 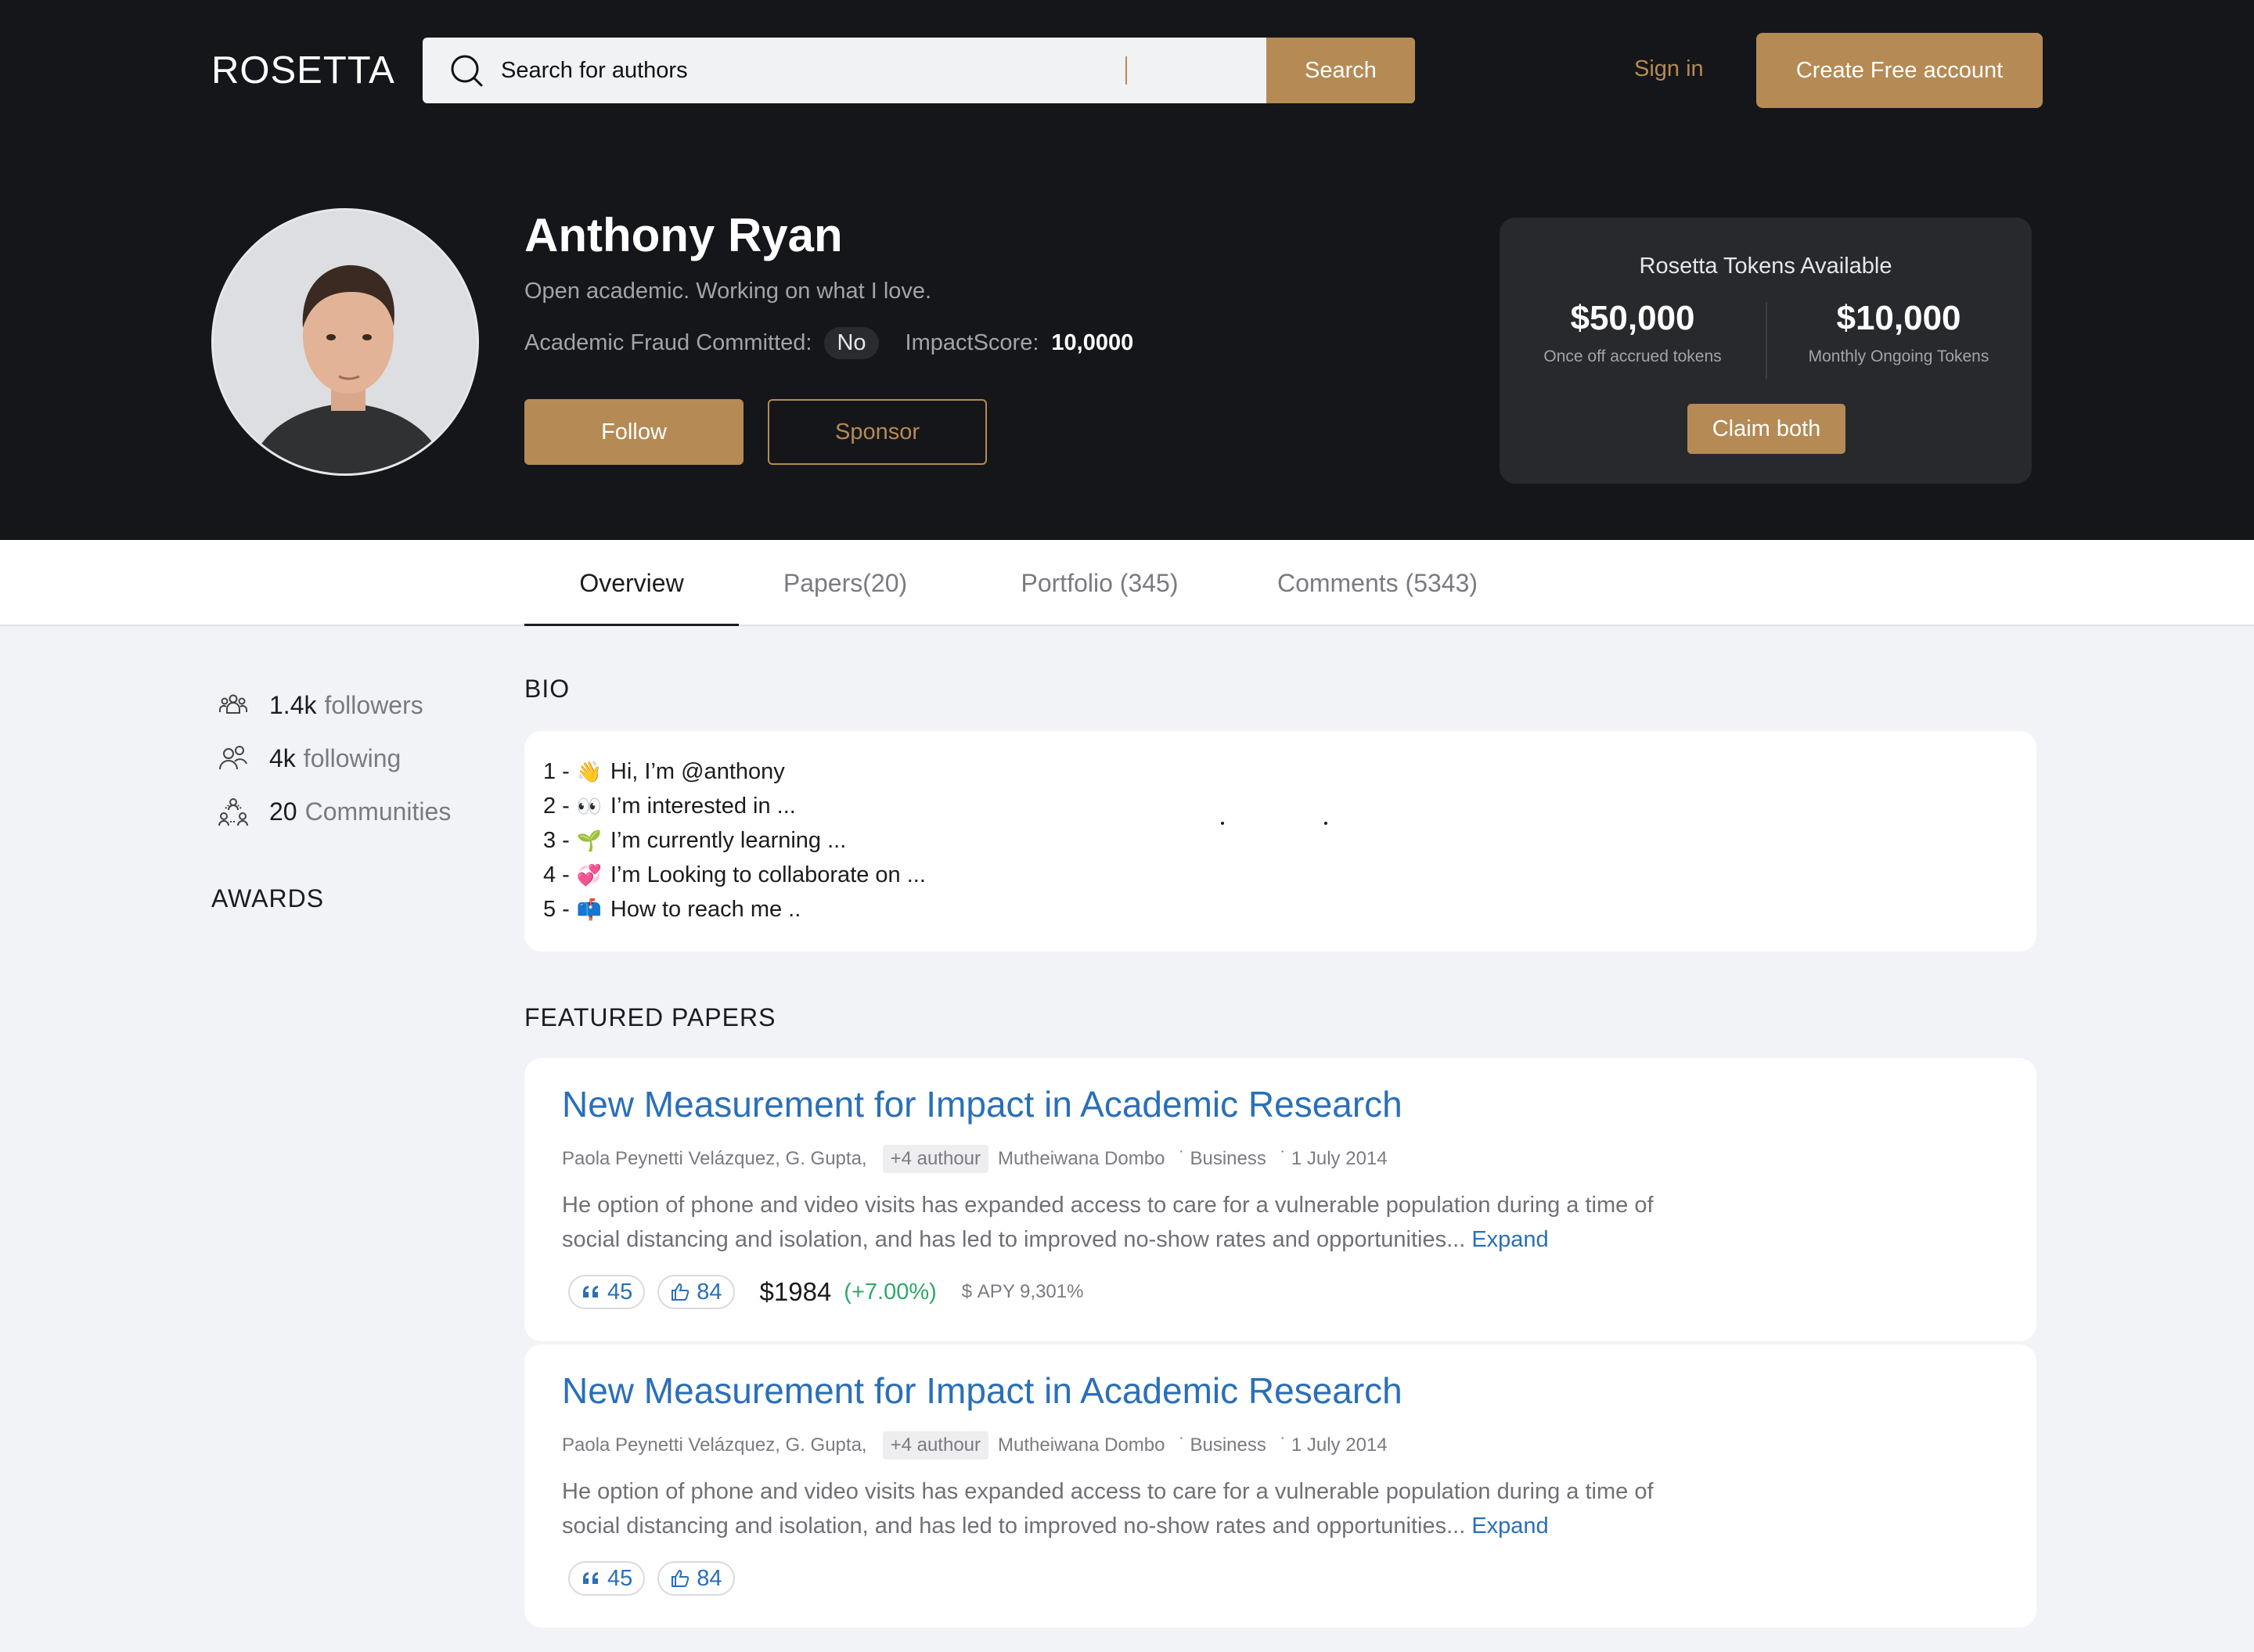 What do you see at coordinates (846, 583) in the screenshot?
I see `tab-papers: Papers(20)` at bounding box center [846, 583].